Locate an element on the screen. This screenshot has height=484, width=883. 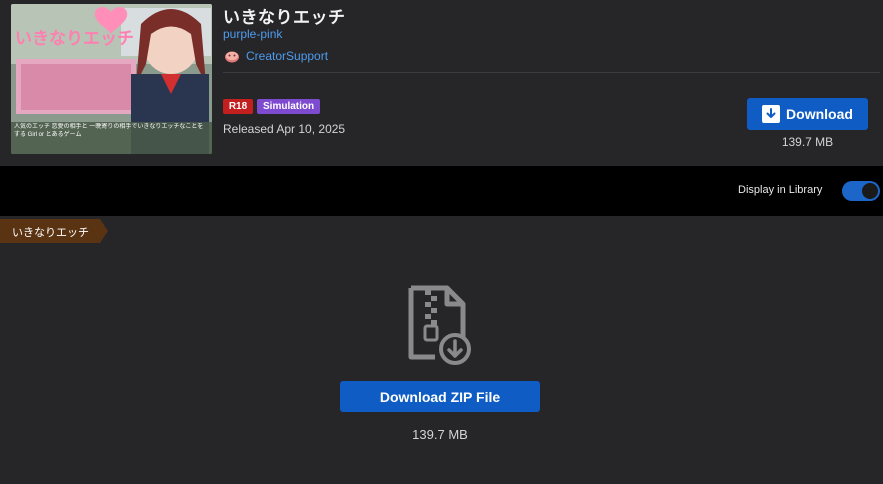
zip-file-download-icon is located at coordinates (439, 325).